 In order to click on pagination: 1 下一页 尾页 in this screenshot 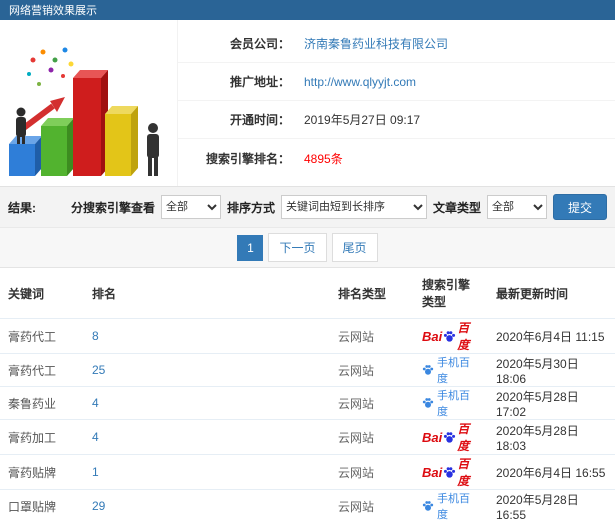, I will do `click(307, 248)`.